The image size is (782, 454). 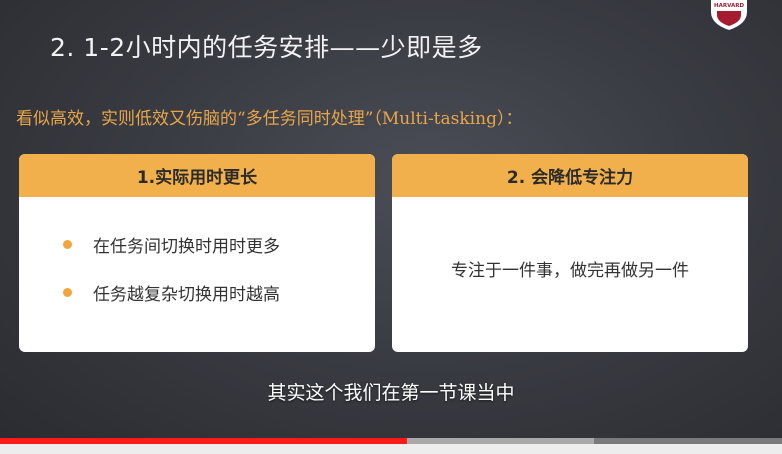 I want to click on logo-text: HARVARD, so click(x=729, y=6).